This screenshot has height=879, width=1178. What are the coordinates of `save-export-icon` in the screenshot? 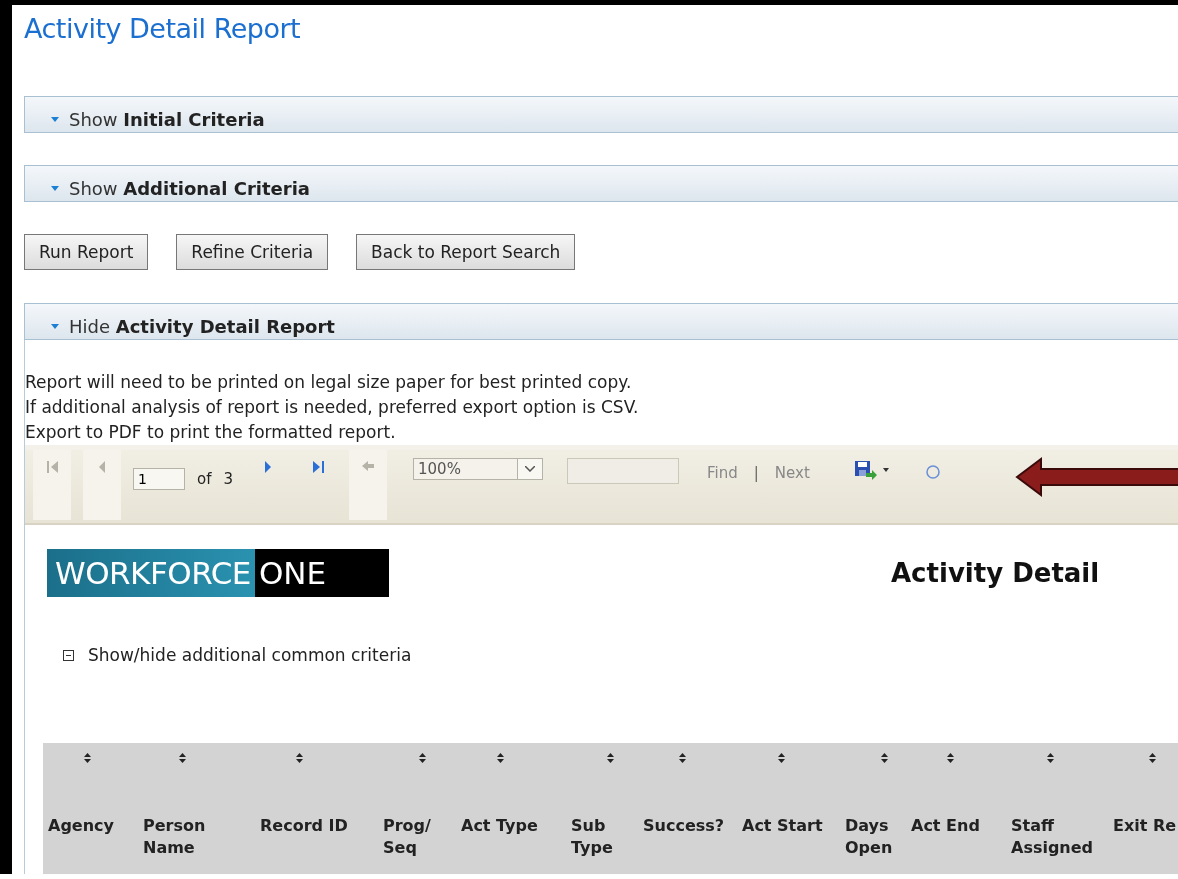 It's located at (866, 470).